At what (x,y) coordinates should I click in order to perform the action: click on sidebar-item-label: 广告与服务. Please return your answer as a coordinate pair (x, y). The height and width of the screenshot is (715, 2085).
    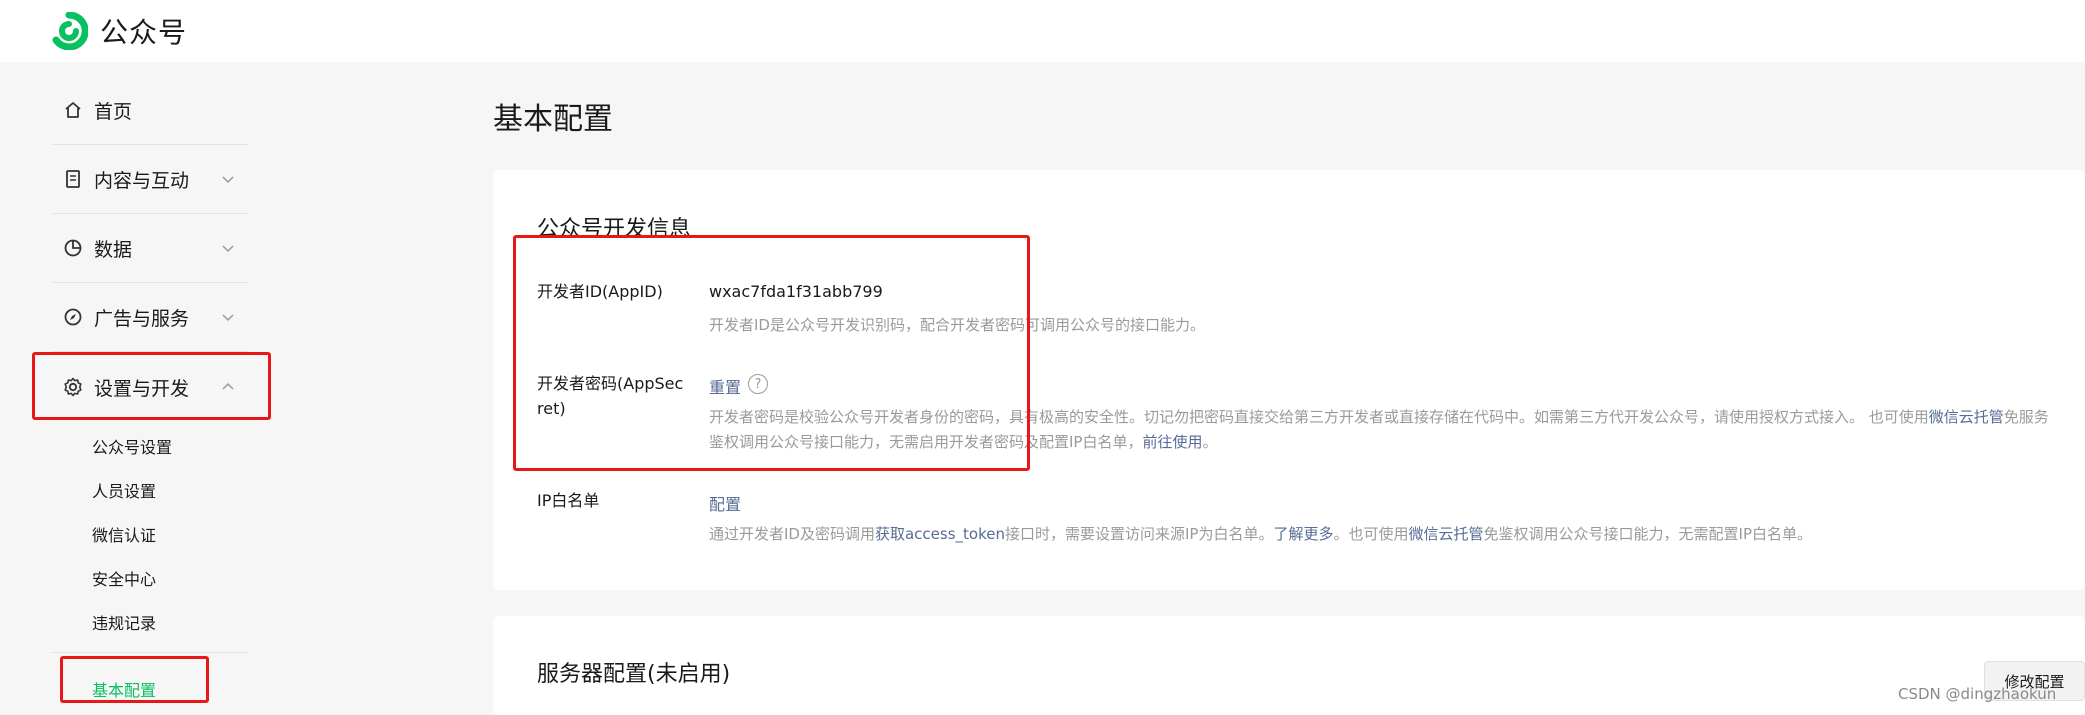
    Looking at the image, I should click on (142, 318).